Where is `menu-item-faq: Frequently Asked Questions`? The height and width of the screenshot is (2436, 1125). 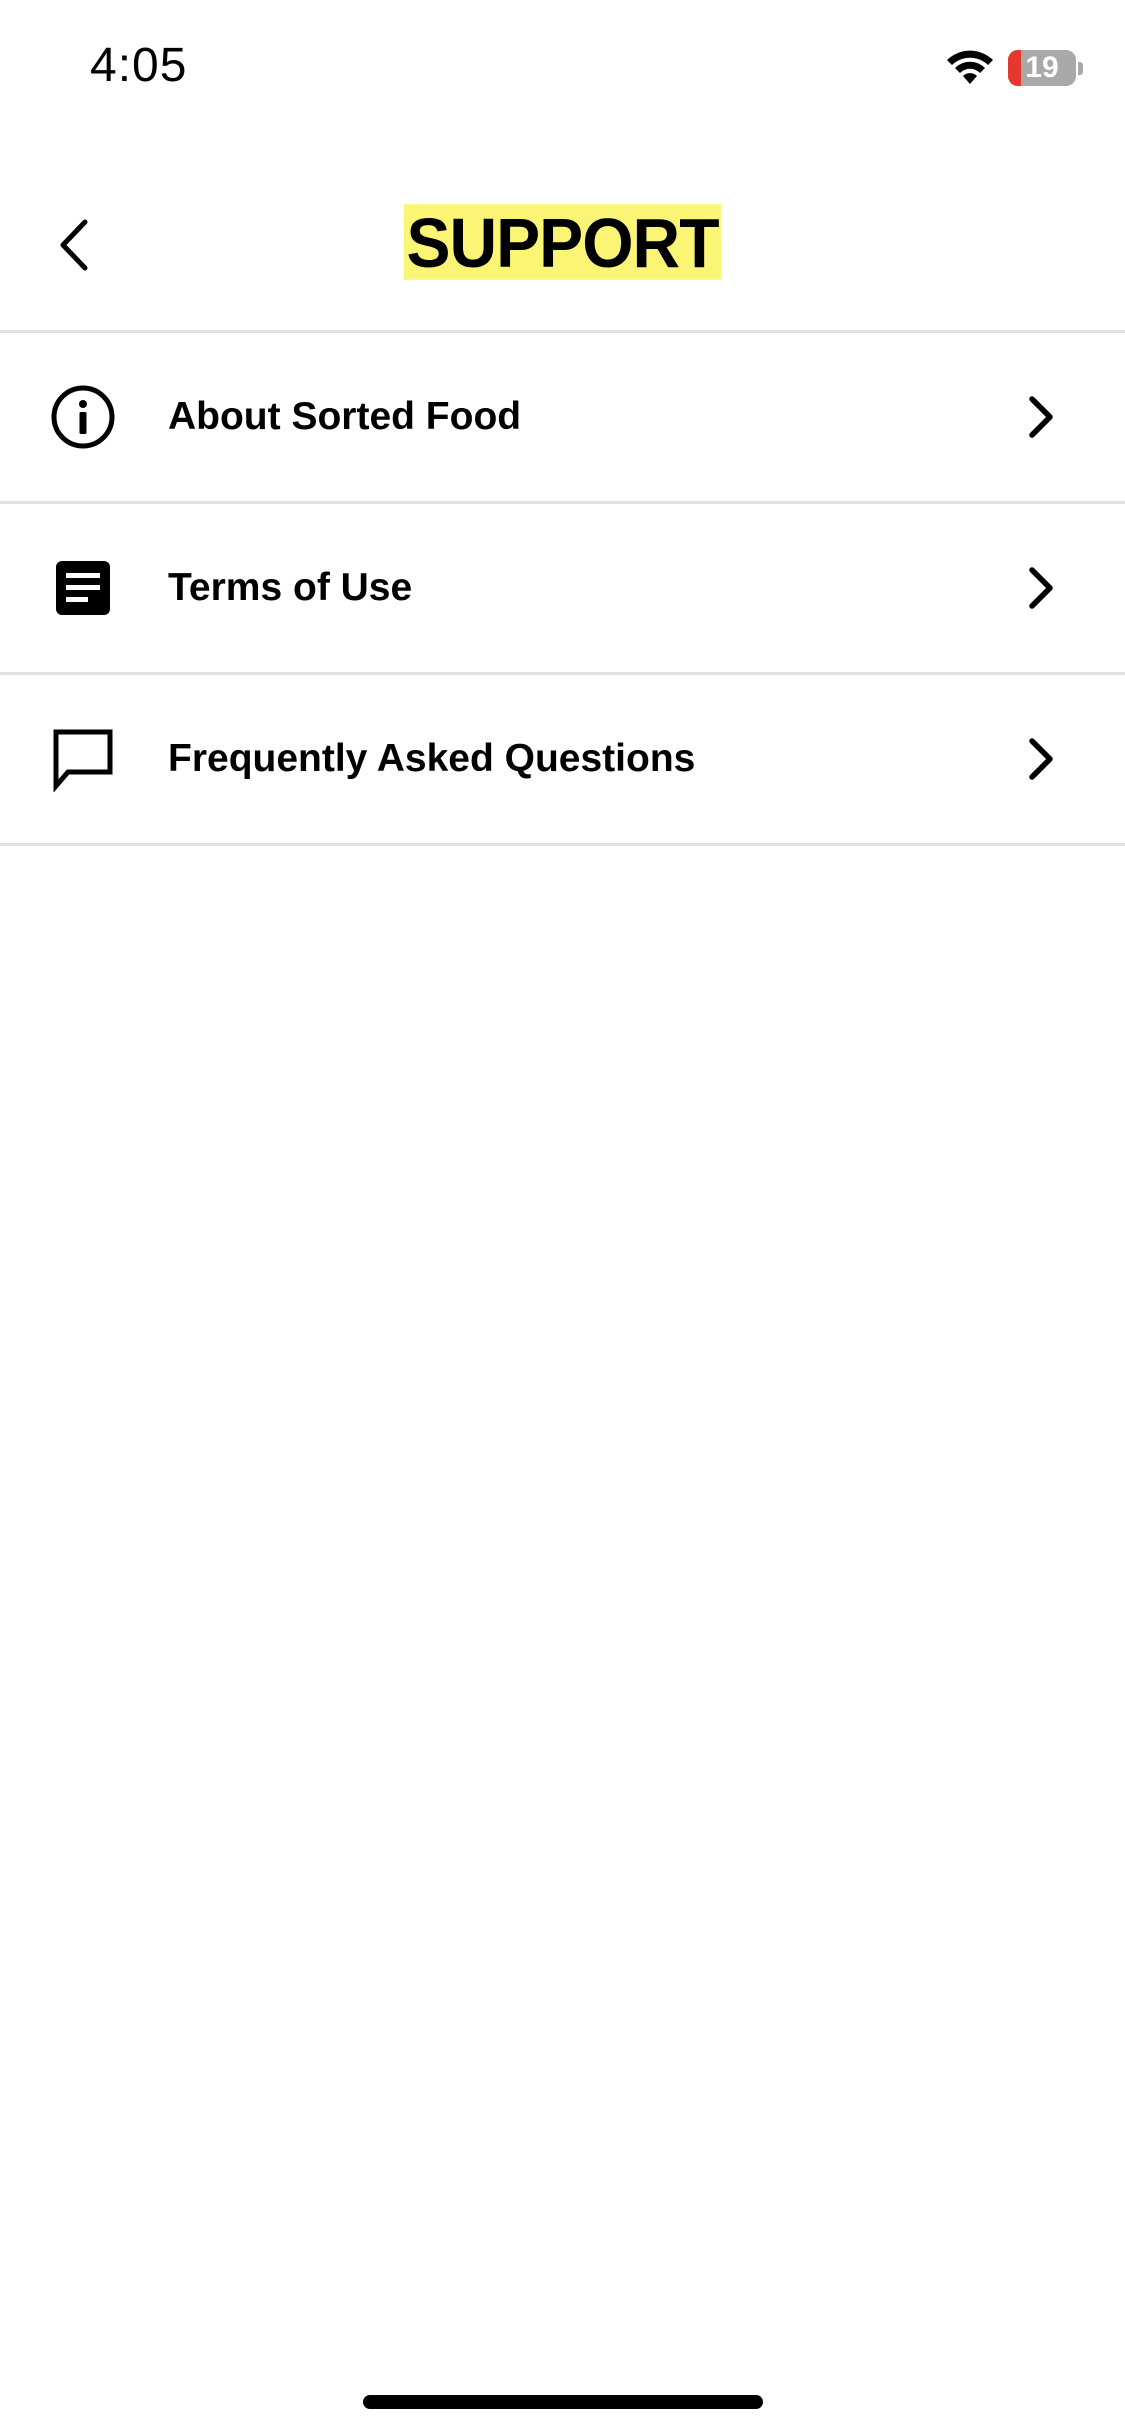 menu-item-faq: Frequently Asked Questions is located at coordinates (562, 760).